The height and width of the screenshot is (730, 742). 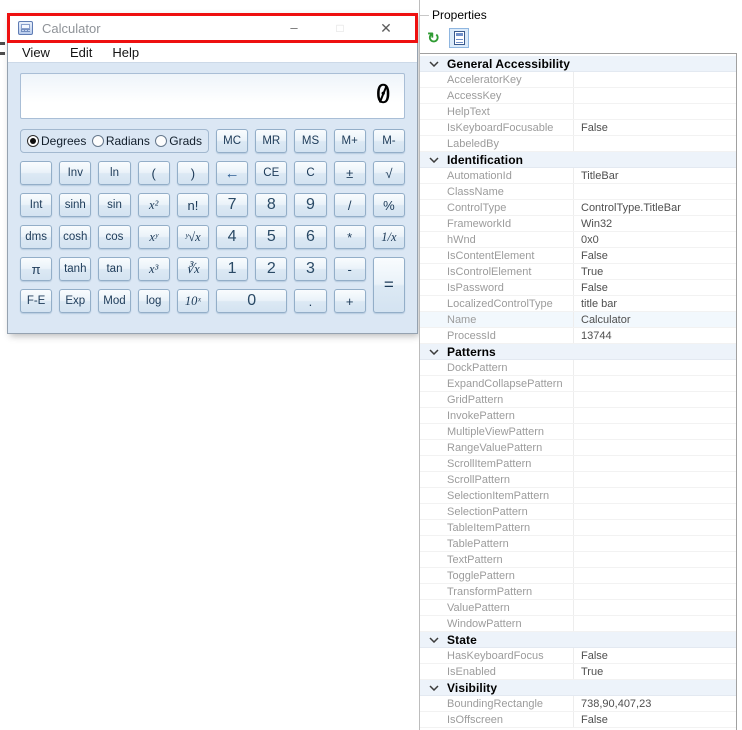 What do you see at coordinates (36, 269) in the screenshot?
I see `calc-key-pi: π` at bounding box center [36, 269].